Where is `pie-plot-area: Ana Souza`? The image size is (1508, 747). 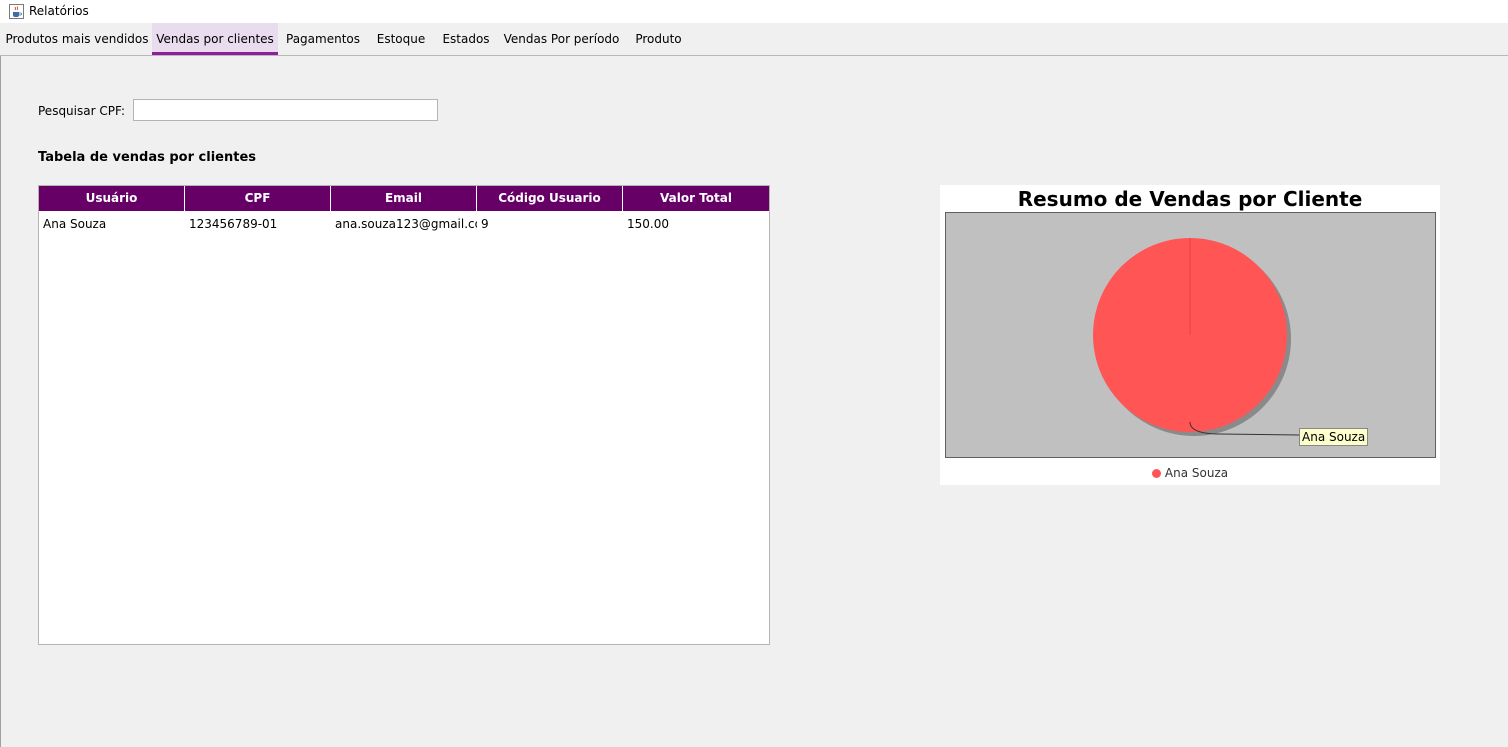
pie-plot-area: Ana Souza is located at coordinates (1190, 335).